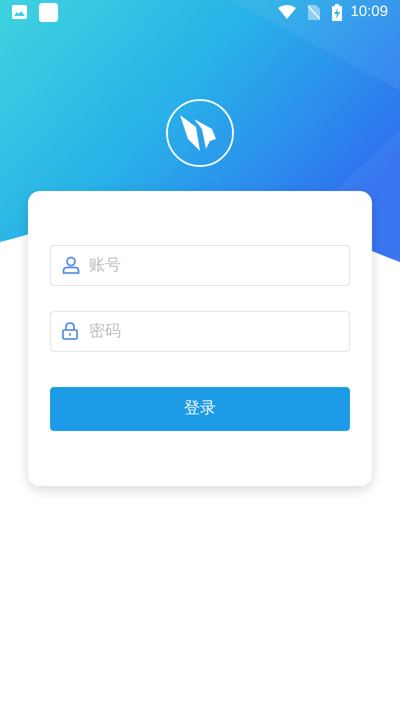 Image resolution: width=400 pixels, height=711 pixels. I want to click on login-button: 登录, so click(200, 409).